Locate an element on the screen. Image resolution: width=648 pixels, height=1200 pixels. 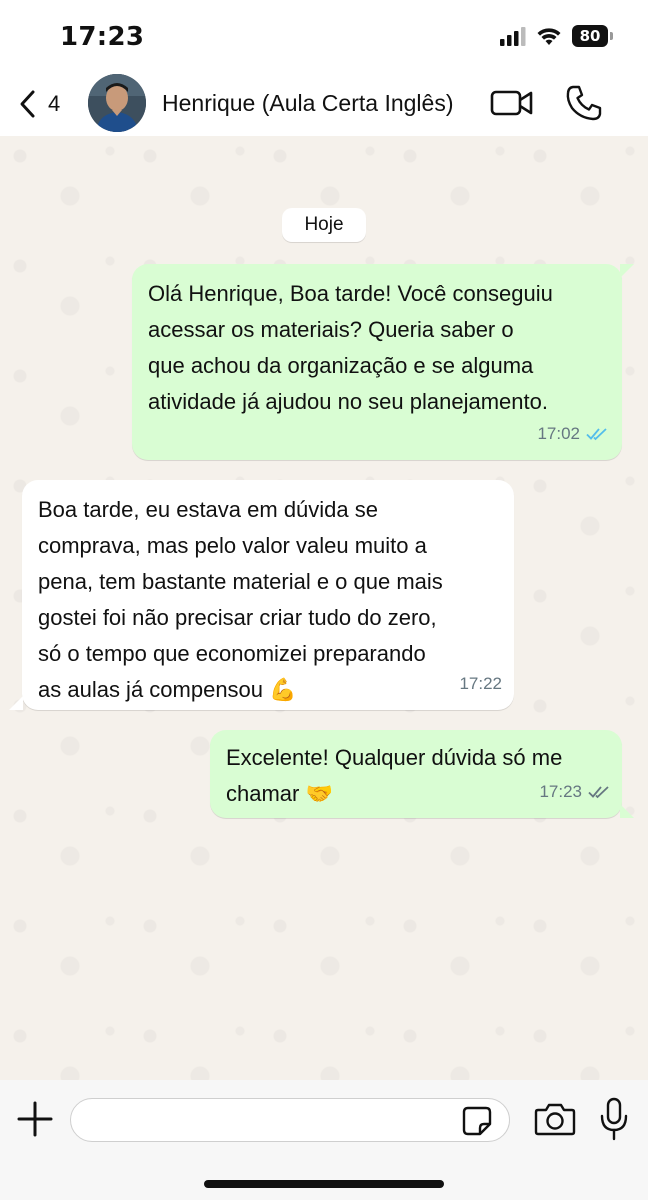
avatar-image is located at coordinates (117, 103).